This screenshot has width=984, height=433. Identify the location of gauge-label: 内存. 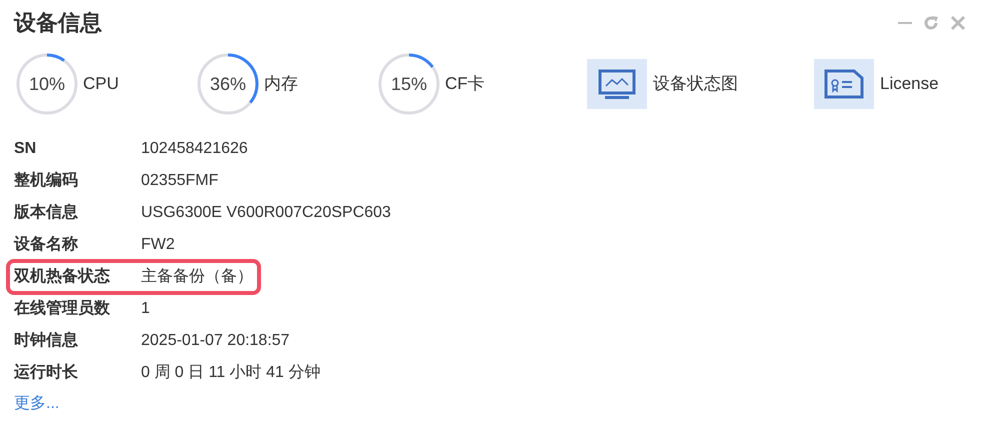
(281, 84).